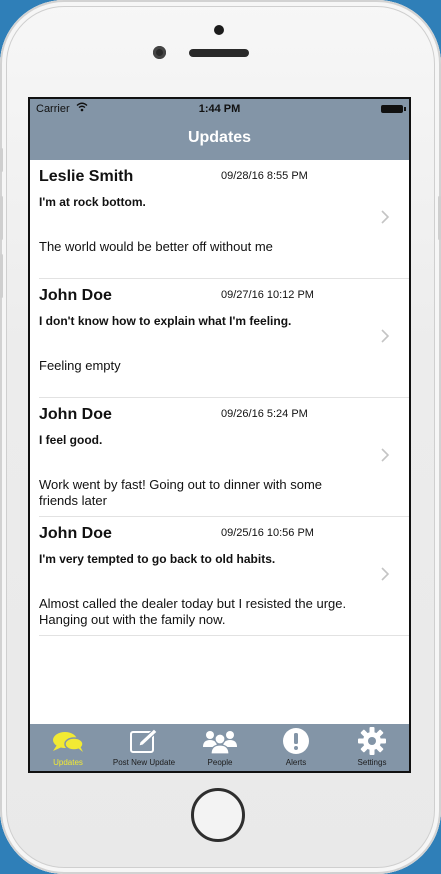  I want to click on update-date: 09/27/16 10:12 PM, so click(267, 295).